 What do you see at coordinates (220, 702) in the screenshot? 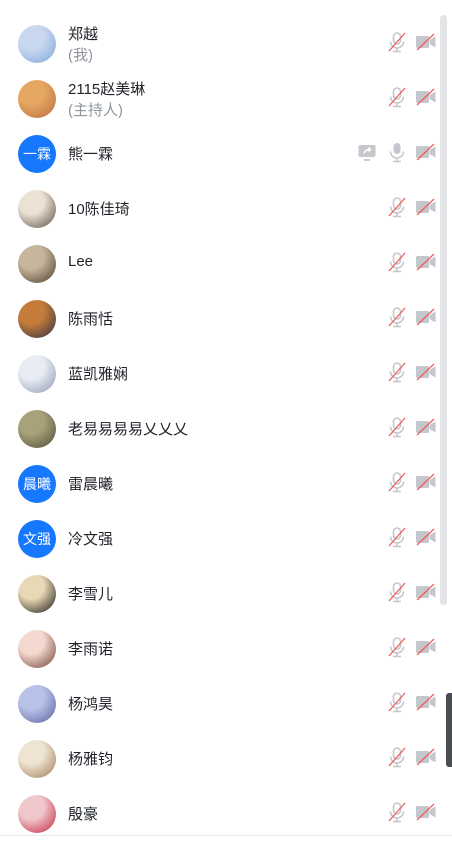
I see `participant-row: 杨鸿昊` at bounding box center [220, 702].